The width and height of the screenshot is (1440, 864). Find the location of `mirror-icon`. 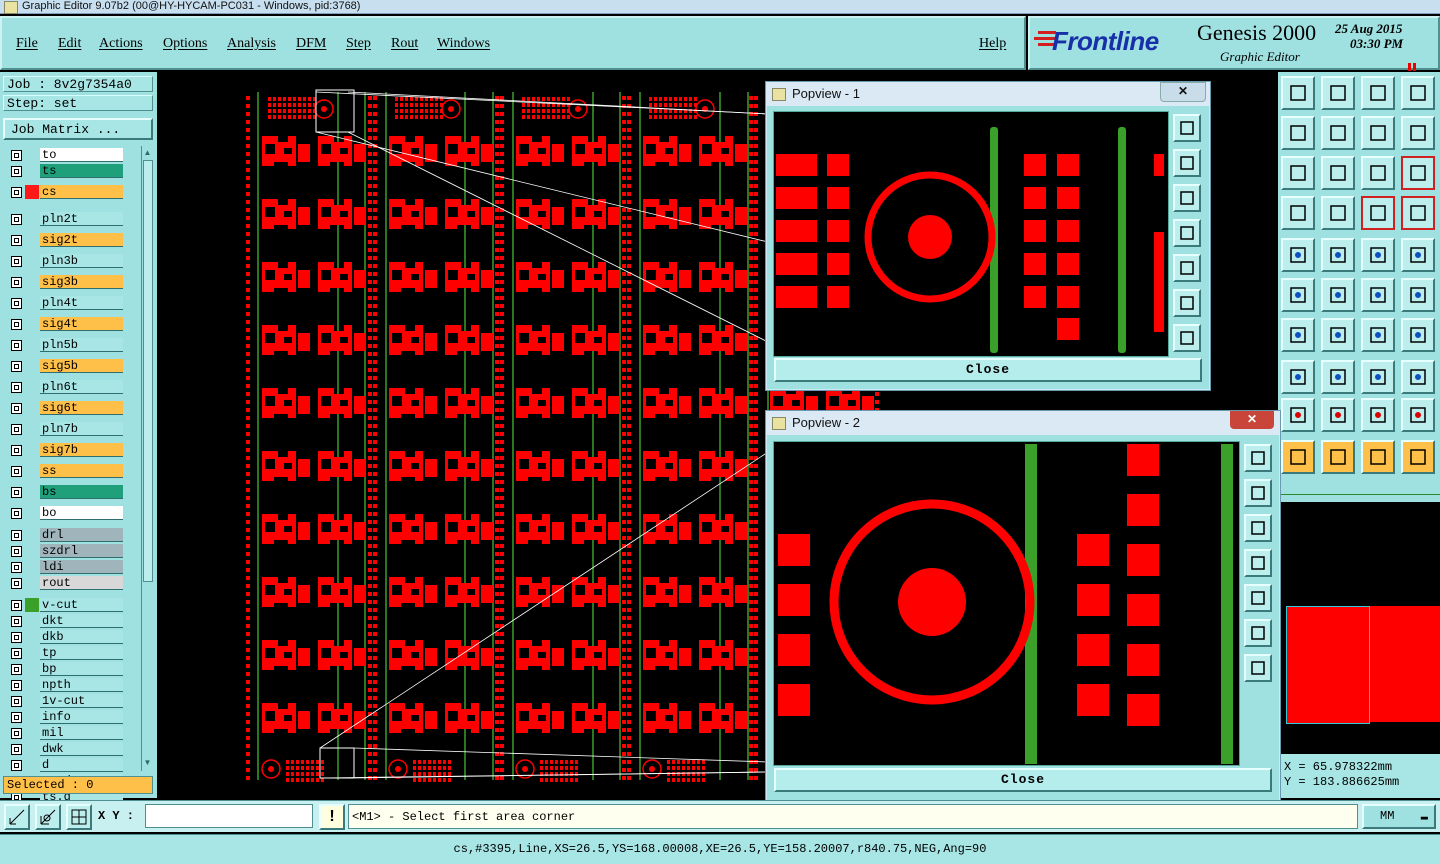

mirror-icon is located at coordinates (1418, 133).